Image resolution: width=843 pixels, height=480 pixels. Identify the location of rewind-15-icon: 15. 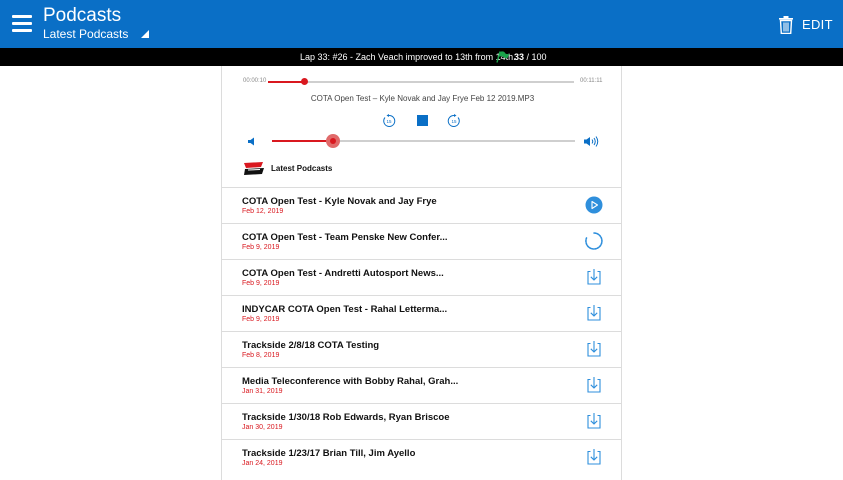
(389, 121).